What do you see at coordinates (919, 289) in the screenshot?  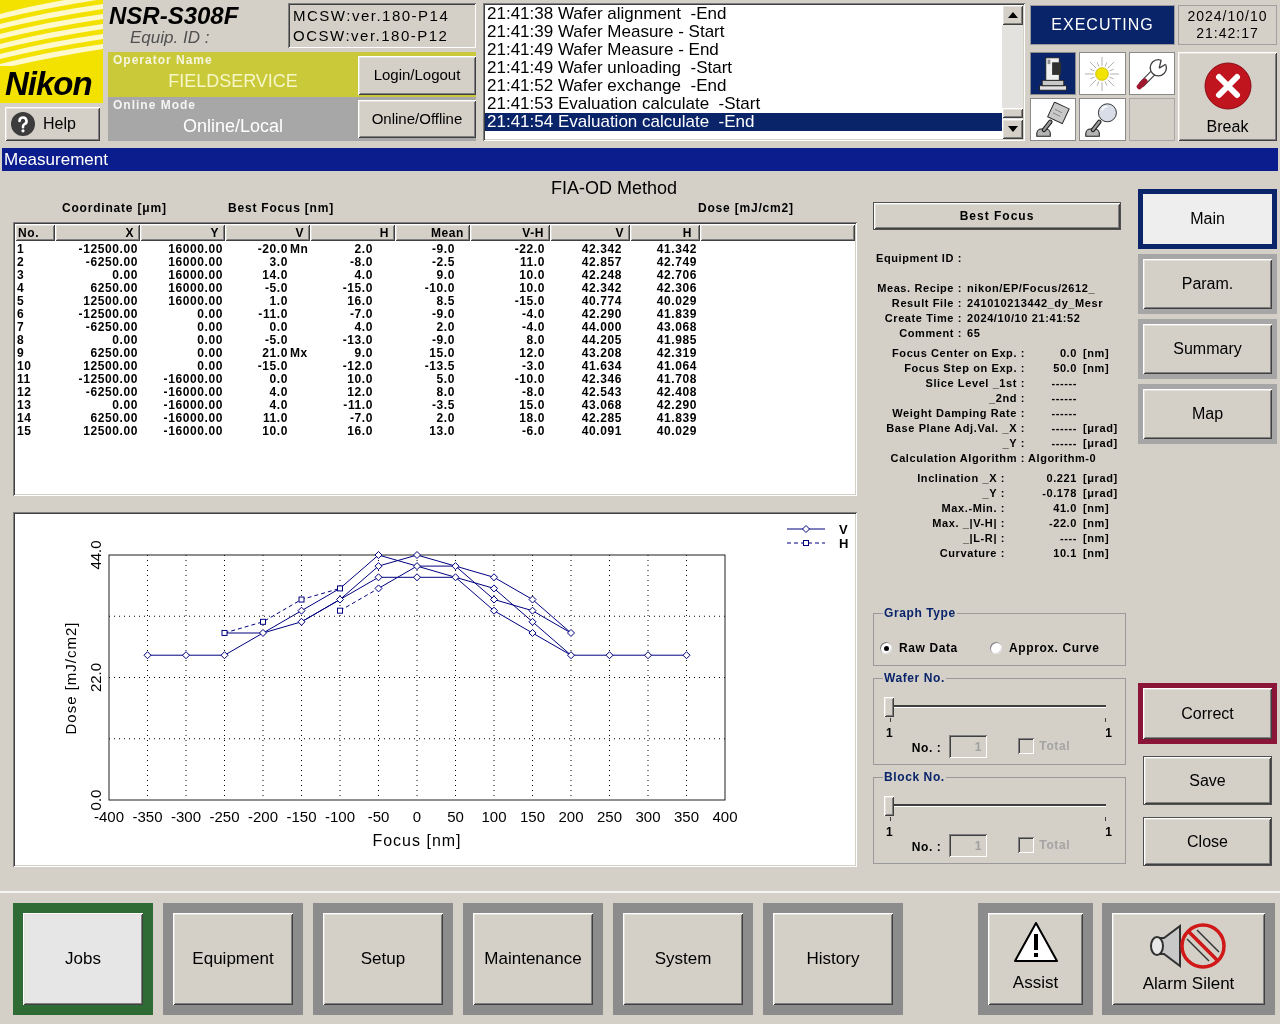 I see `field-label: Meas. Recipe :` at bounding box center [919, 289].